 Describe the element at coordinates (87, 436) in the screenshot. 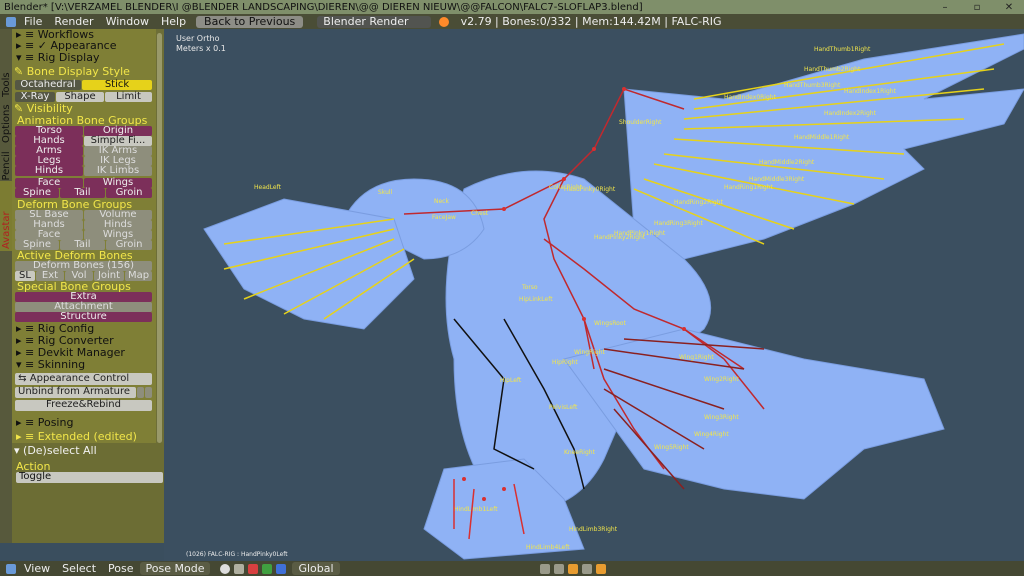

I see `extended-label: Extended (edited)` at that location.